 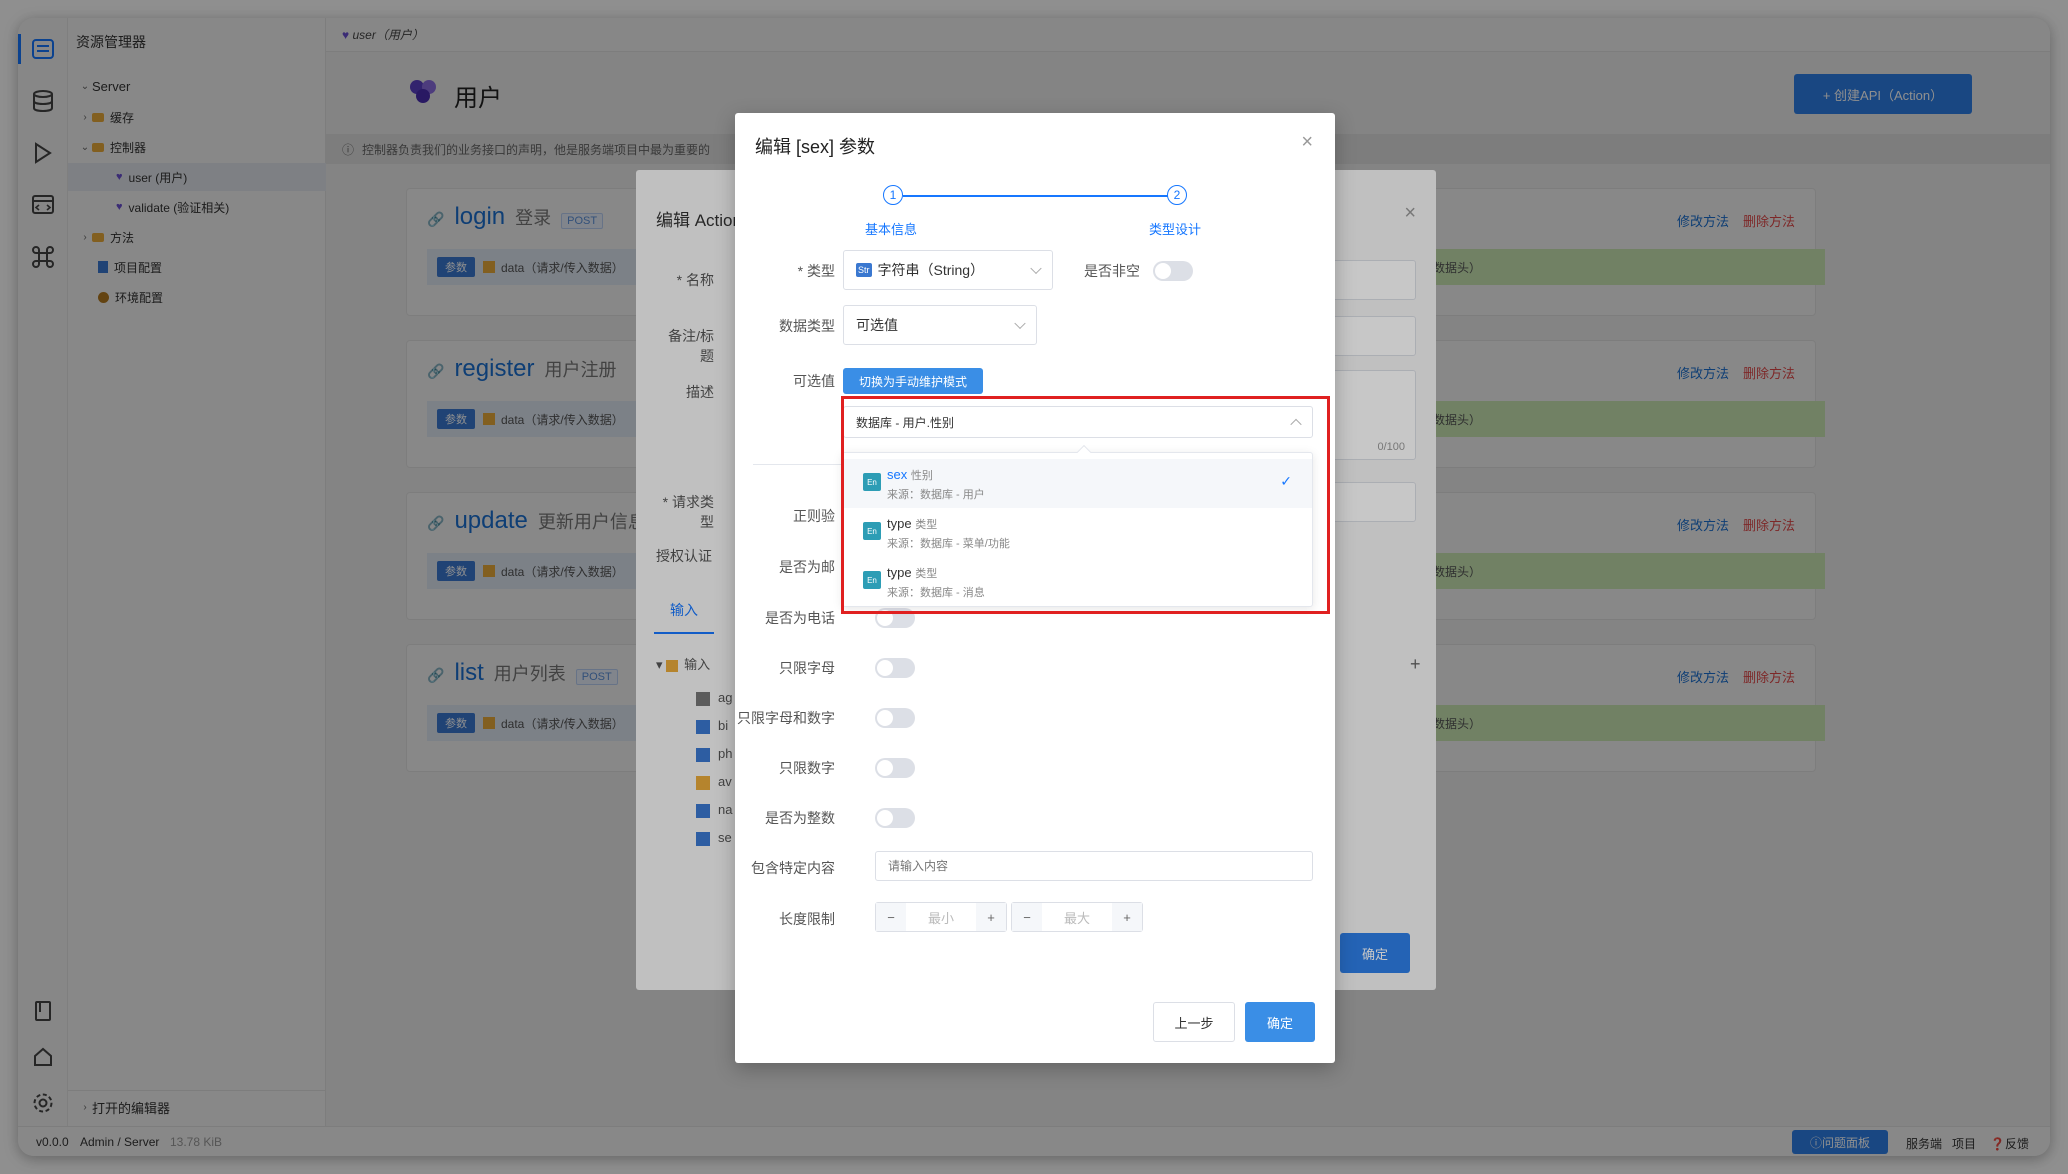 What do you see at coordinates (807, 919) in the screenshot?
I see `length-label: 长度限制` at bounding box center [807, 919].